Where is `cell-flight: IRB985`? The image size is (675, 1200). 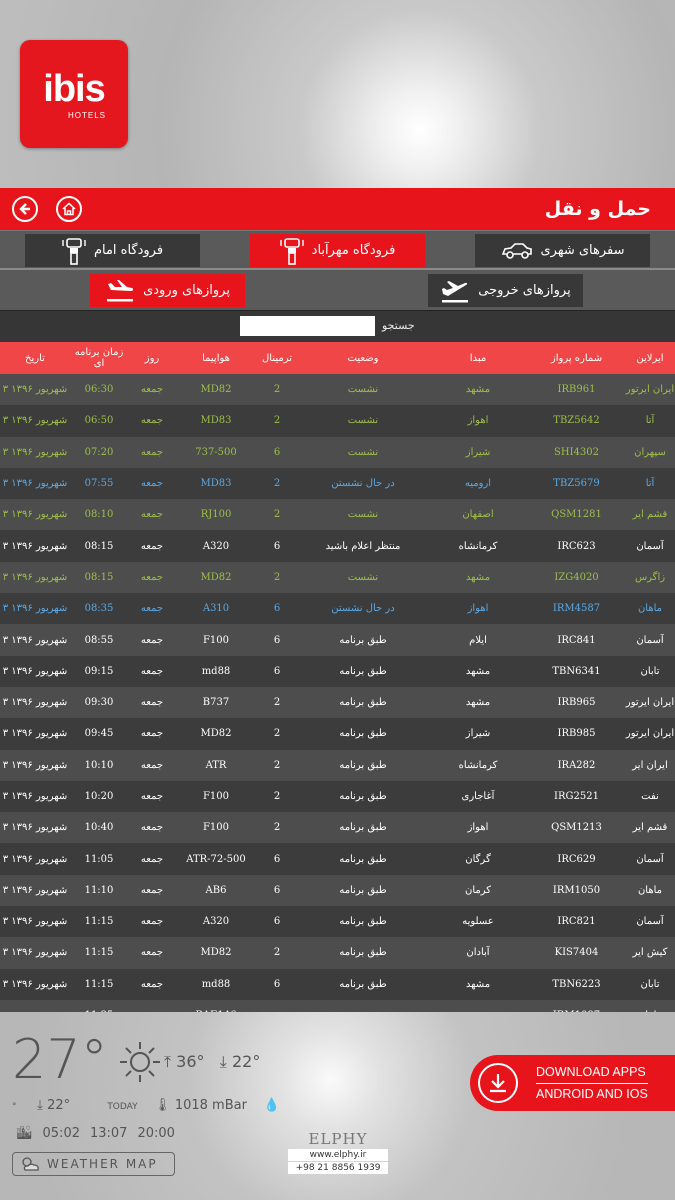
cell-flight: IRB985 is located at coordinates (576, 734).